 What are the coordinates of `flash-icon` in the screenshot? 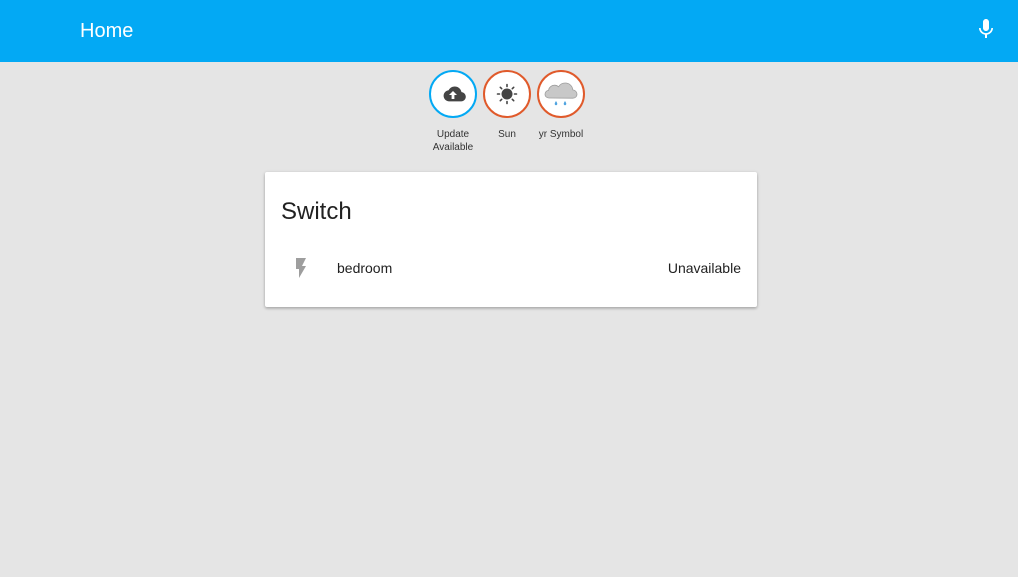 It's located at (301, 268).